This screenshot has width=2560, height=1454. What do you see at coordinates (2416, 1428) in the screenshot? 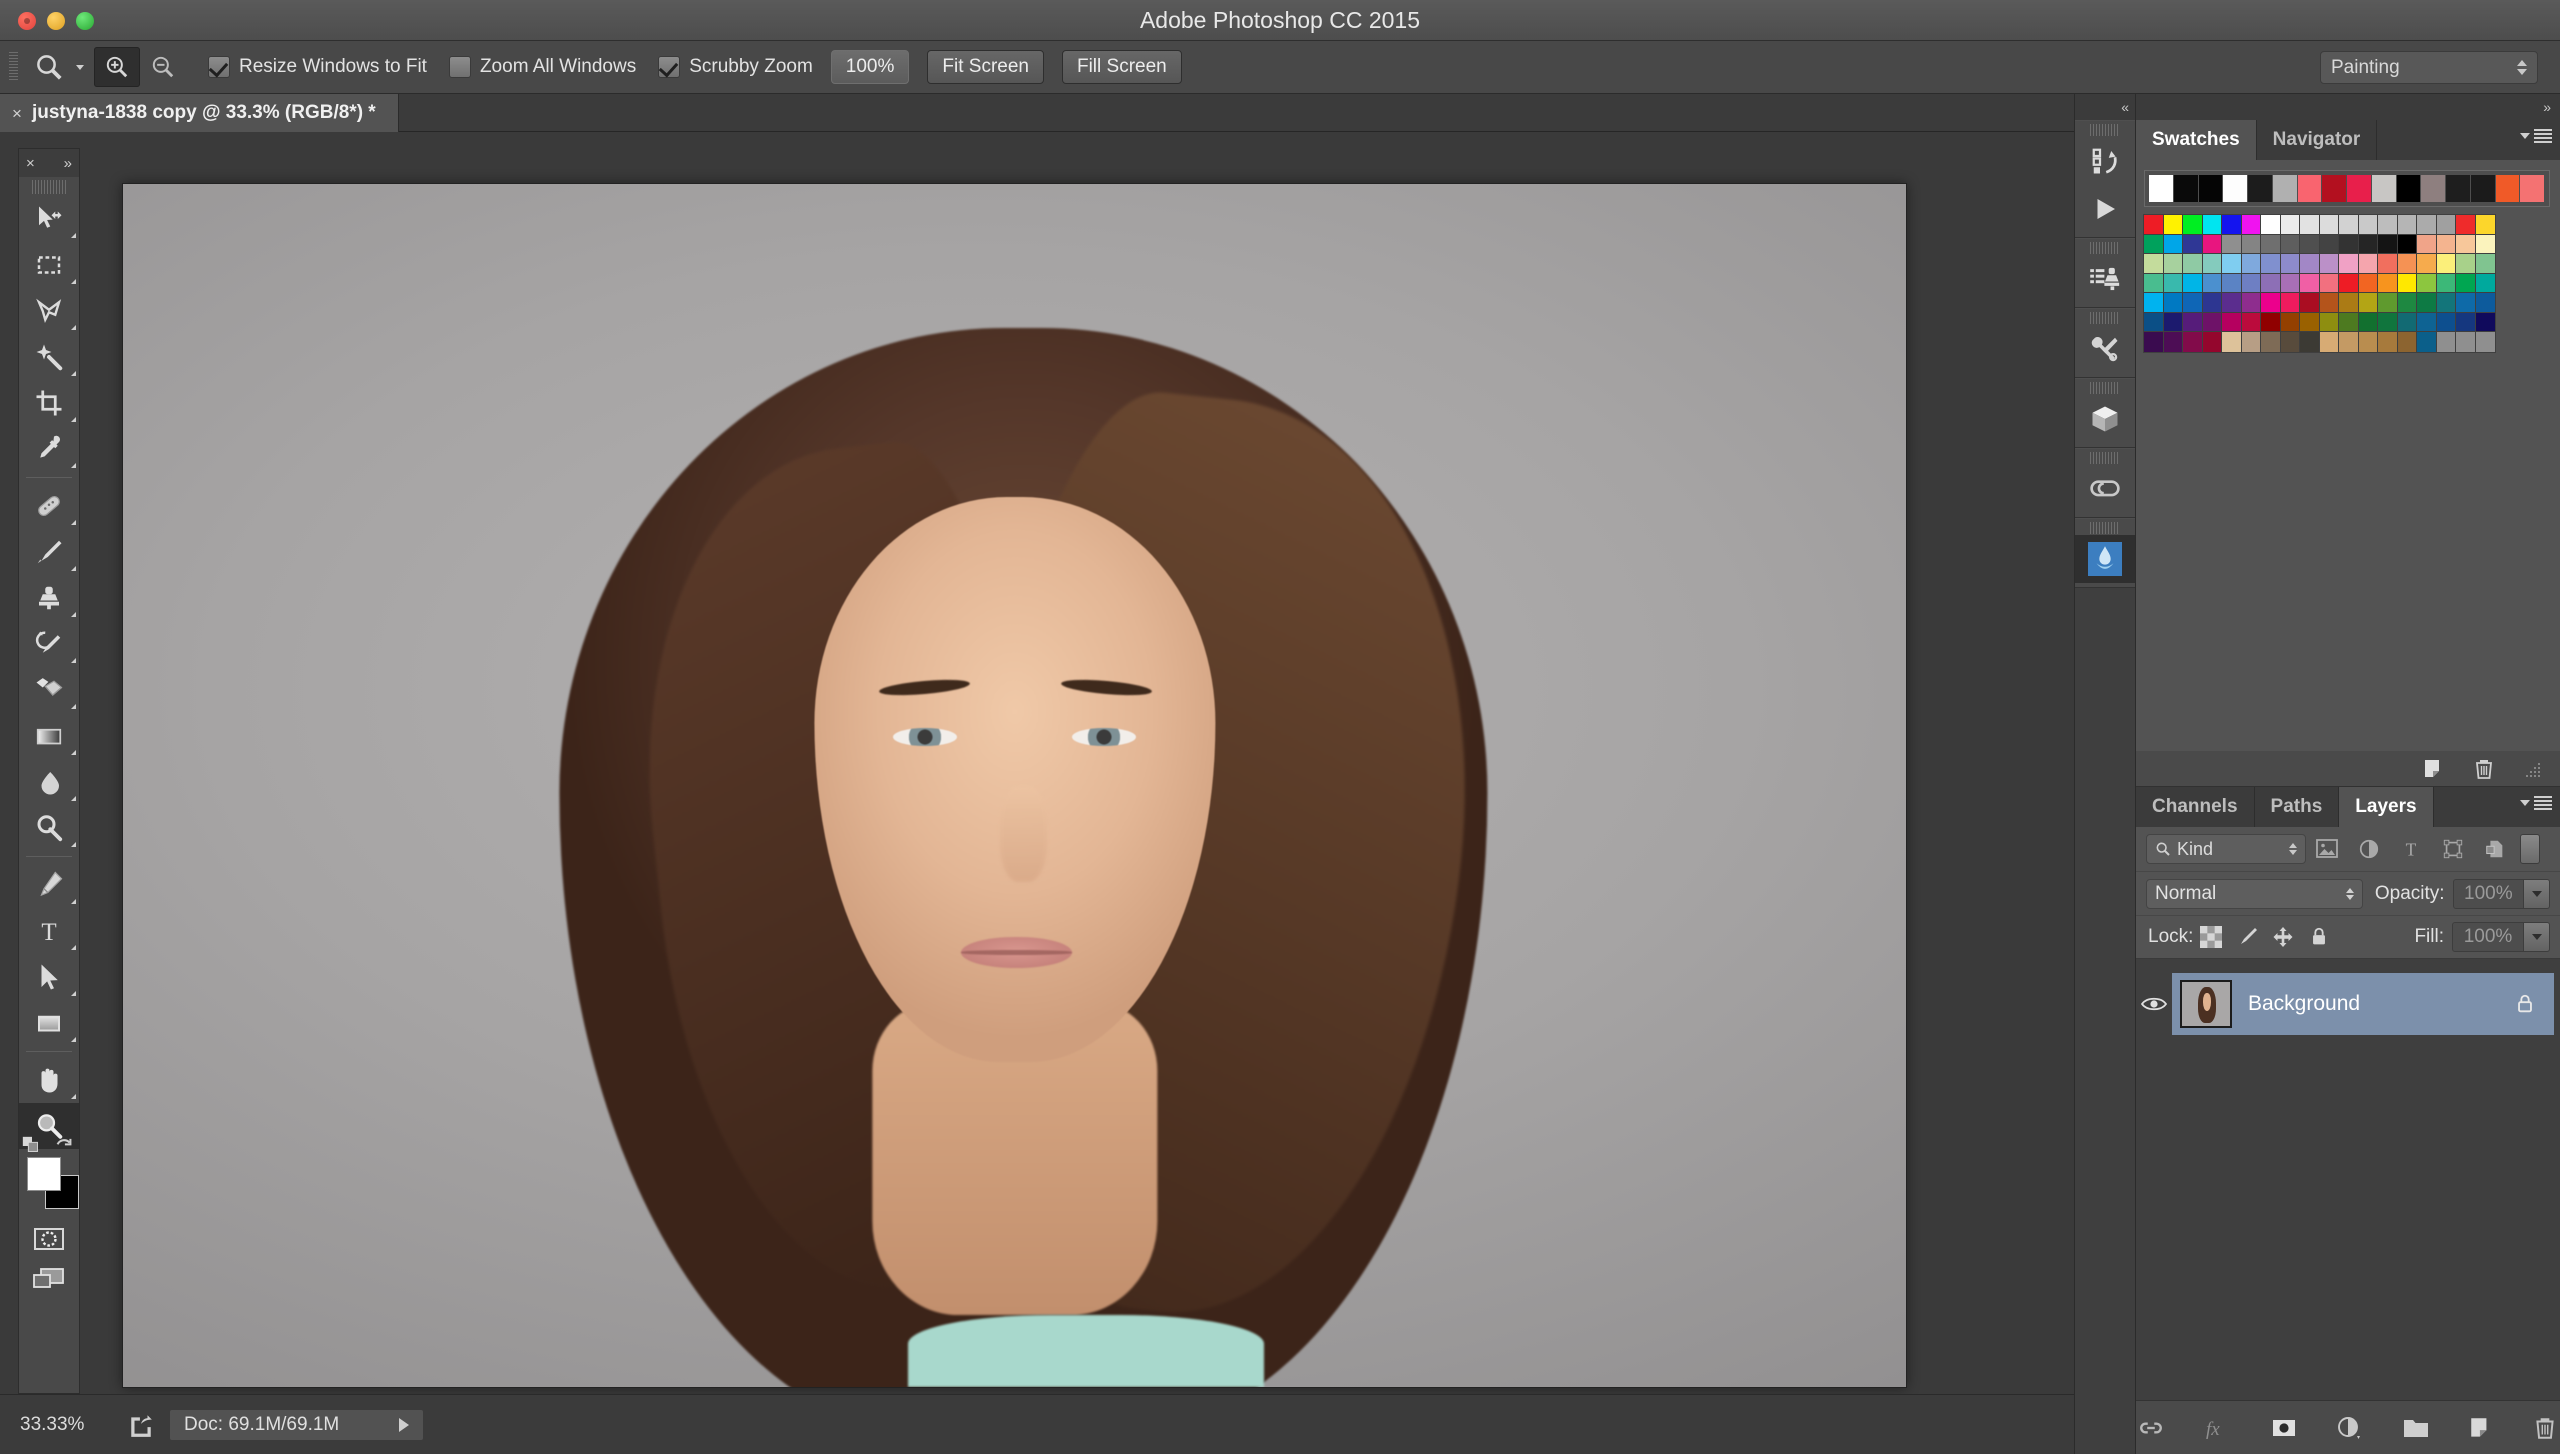
I see `new-group-icon` at bounding box center [2416, 1428].